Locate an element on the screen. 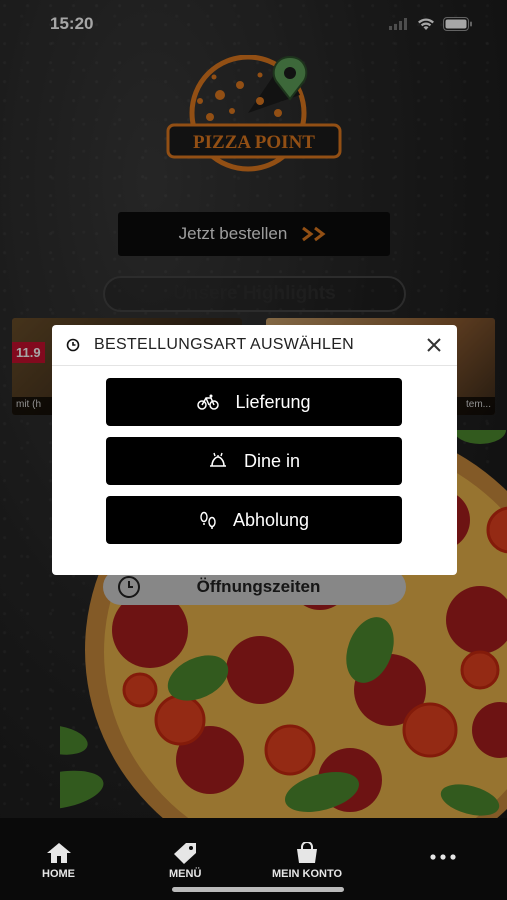  dialog-header: BESTELLUNGSART AUSWÄHLEN is located at coordinates (254, 345).